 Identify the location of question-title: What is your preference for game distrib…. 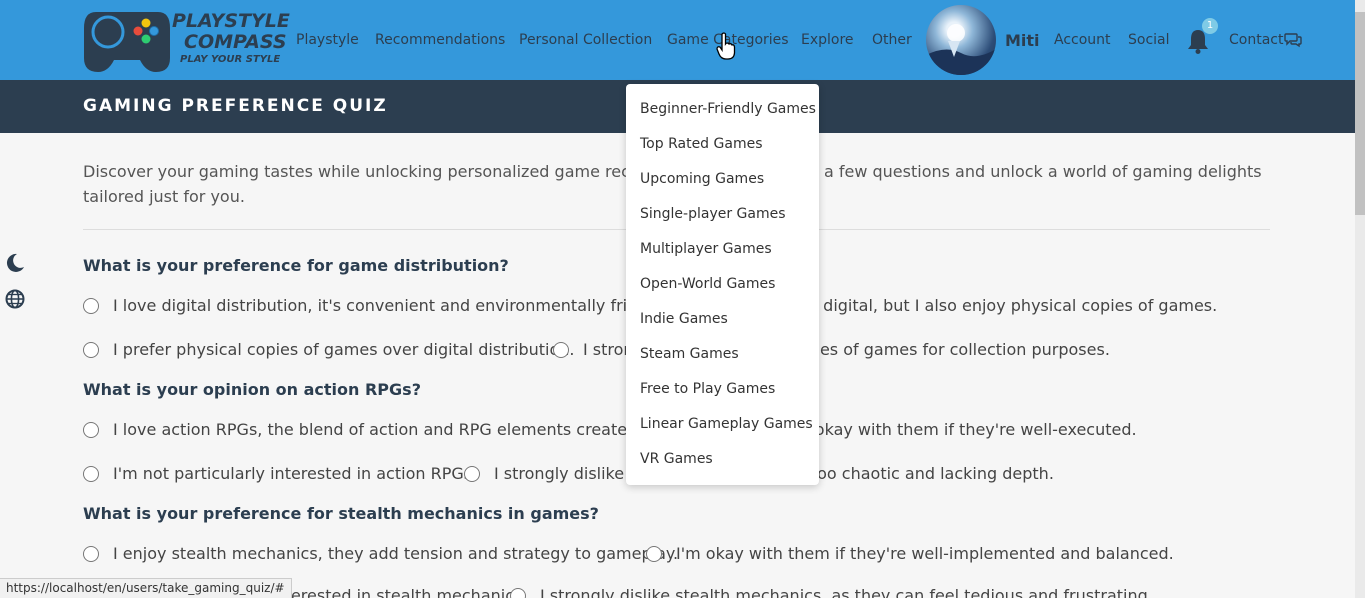
(296, 265).